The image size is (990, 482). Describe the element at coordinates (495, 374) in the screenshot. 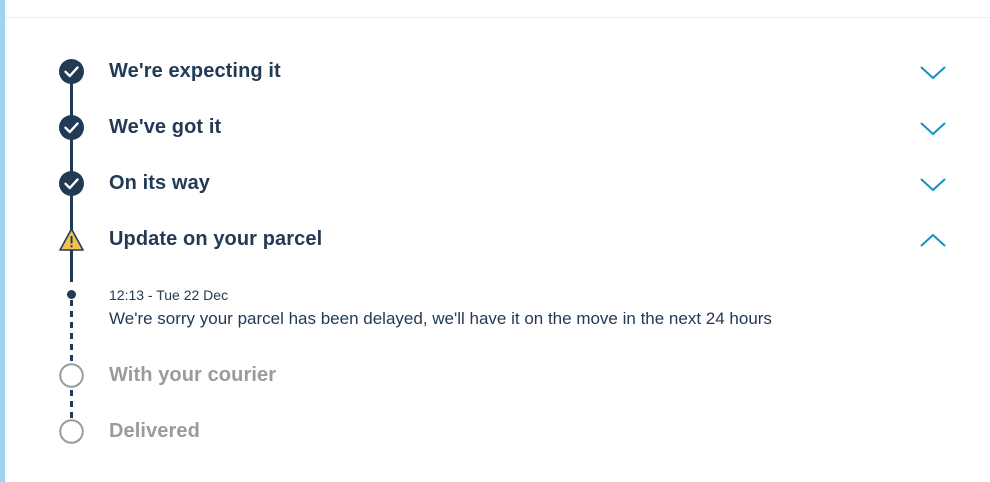

I see `step-with-courier: With your courier` at that location.